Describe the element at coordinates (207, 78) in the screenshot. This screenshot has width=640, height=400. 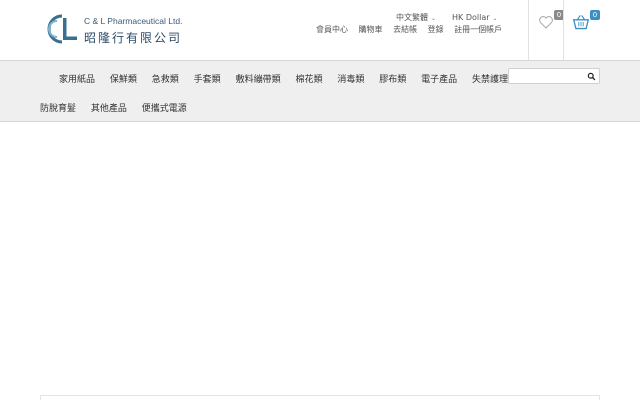
I see `nav-item-gloves: 手套類` at that location.